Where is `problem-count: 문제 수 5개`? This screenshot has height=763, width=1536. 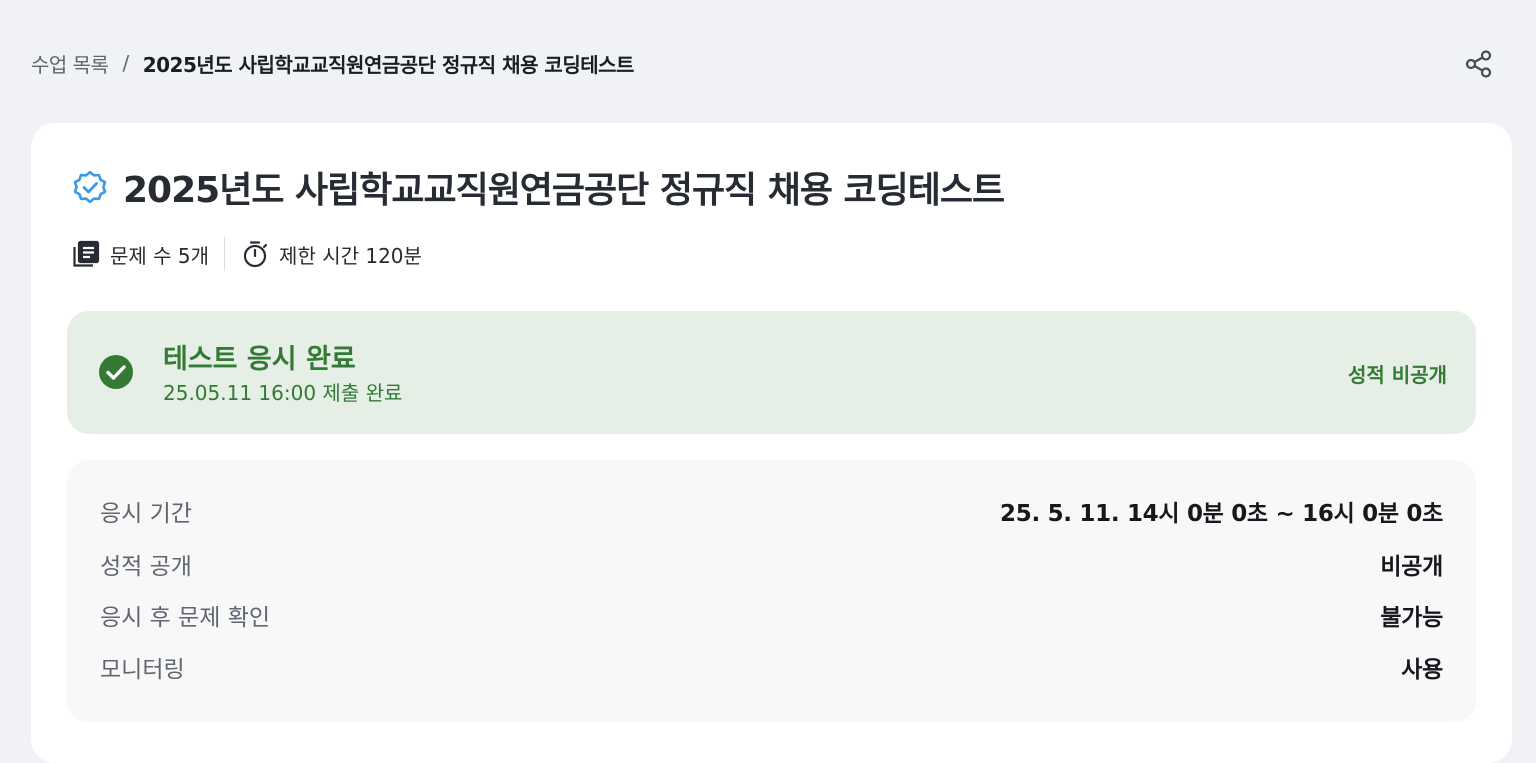
problem-count: 문제 수 5개 is located at coordinates (140, 254).